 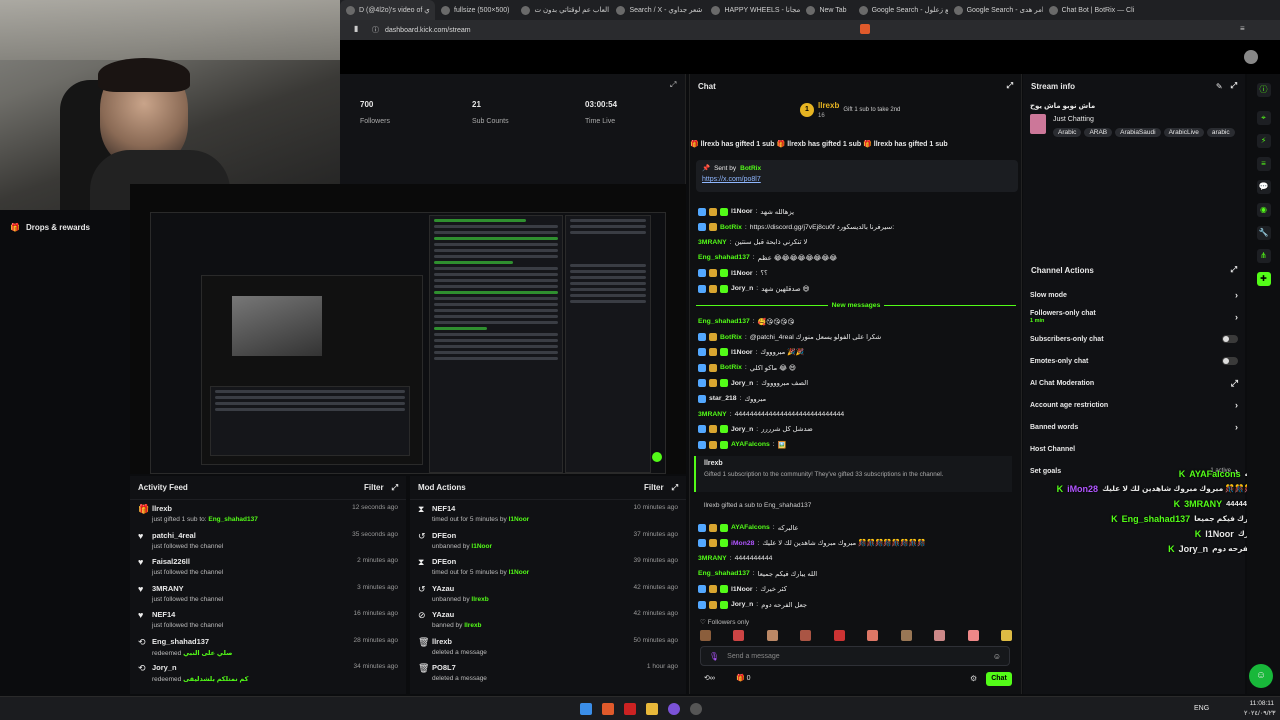 I want to click on chat-message: l1Noor: كثر خيرك, so click(x=856, y=589).